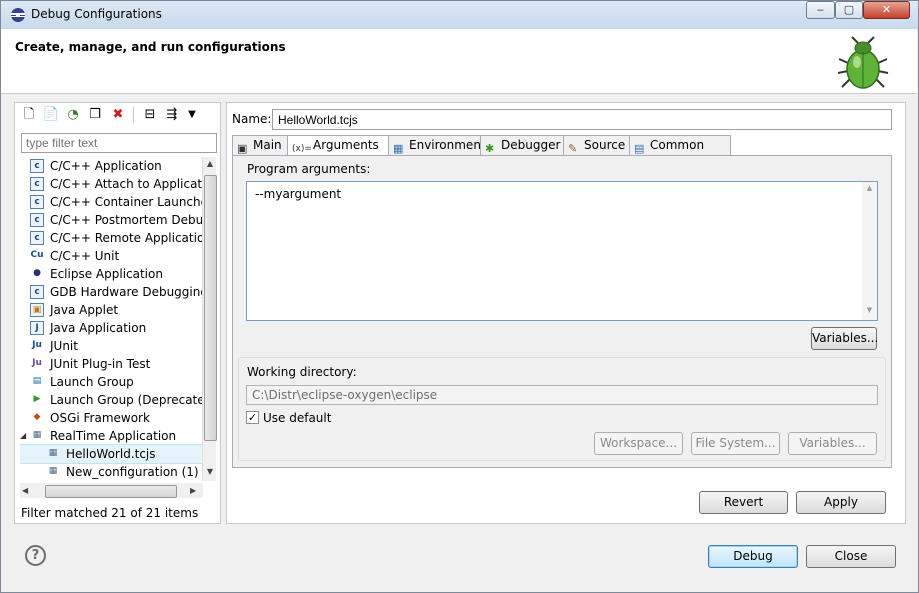 The image size is (919, 593). What do you see at coordinates (346, 145) in the screenshot?
I see `tab-arguments-label: Arguments` at bounding box center [346, 145].